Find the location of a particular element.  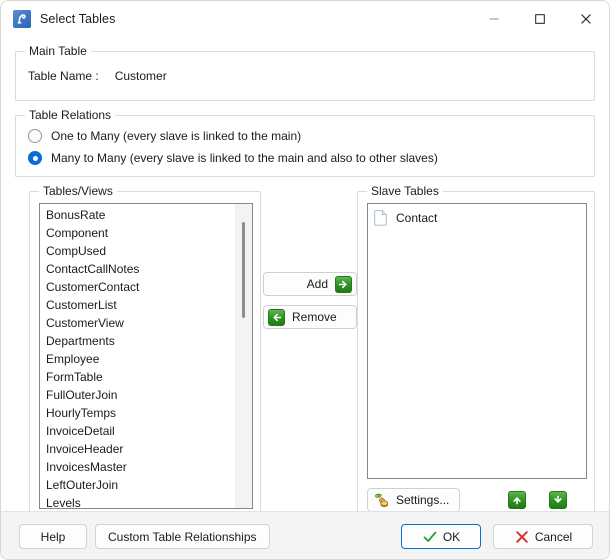

check-icon is located at coordinates (430, 537).